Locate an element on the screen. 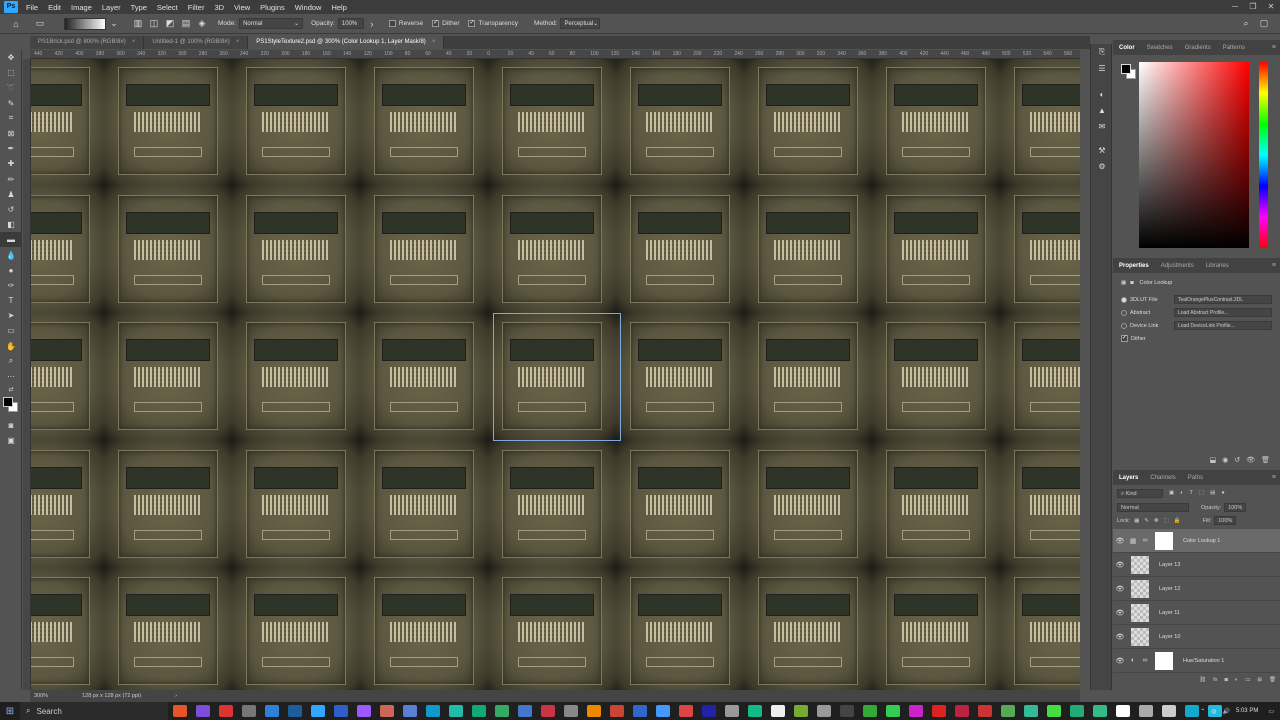 The image size is (1280, 720). menu-plugins: Plugins is located at coordinates (272, 7).